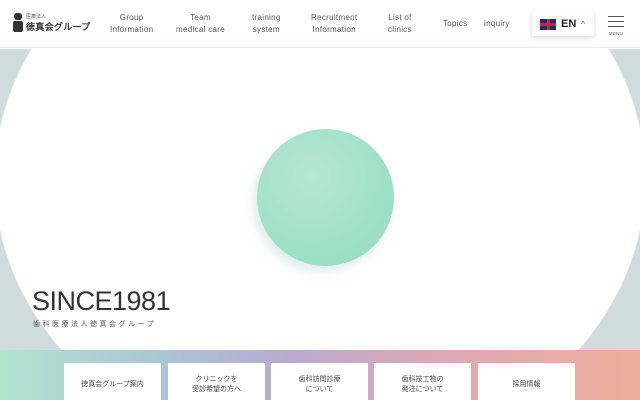 The height and width of the screenshot is (400, 640). Describe the element at coordinates (583, 24) in the screenshot. I see `chevron-up-icon: ^` at that location.